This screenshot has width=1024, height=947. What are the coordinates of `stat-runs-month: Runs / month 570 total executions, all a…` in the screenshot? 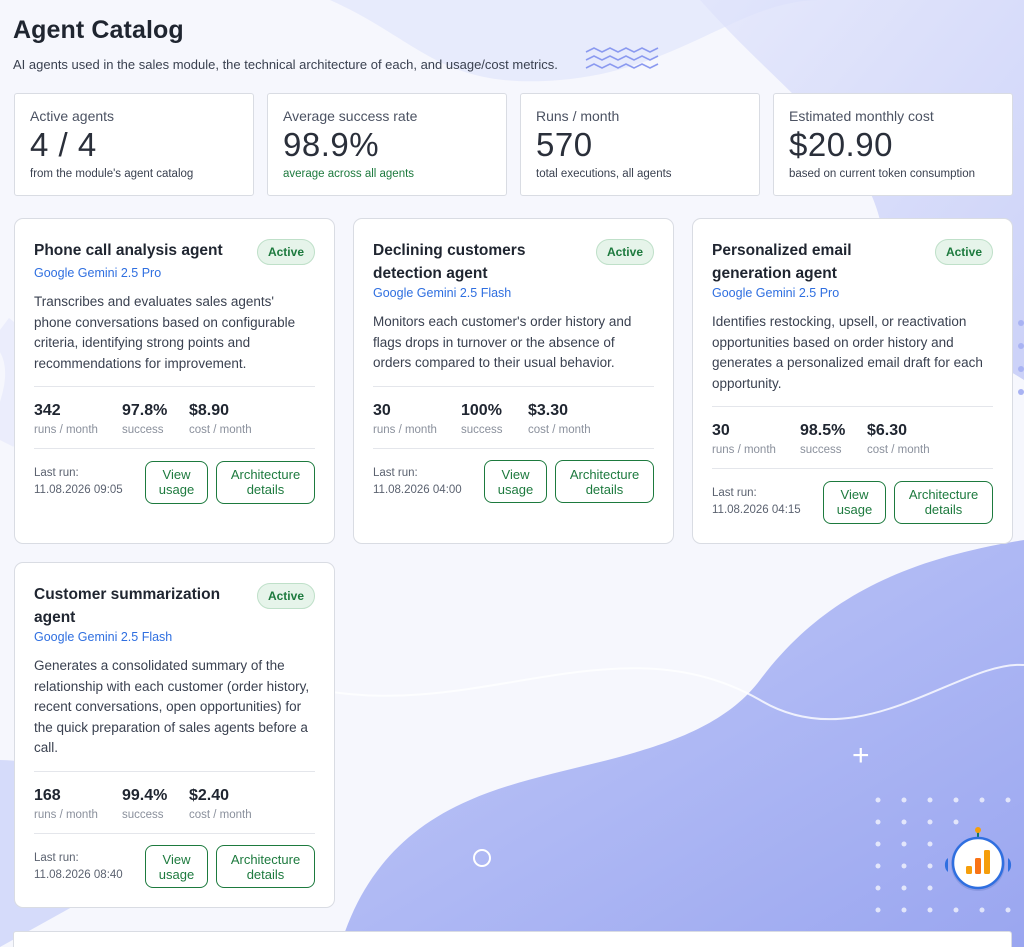 It's located at (640, 144).